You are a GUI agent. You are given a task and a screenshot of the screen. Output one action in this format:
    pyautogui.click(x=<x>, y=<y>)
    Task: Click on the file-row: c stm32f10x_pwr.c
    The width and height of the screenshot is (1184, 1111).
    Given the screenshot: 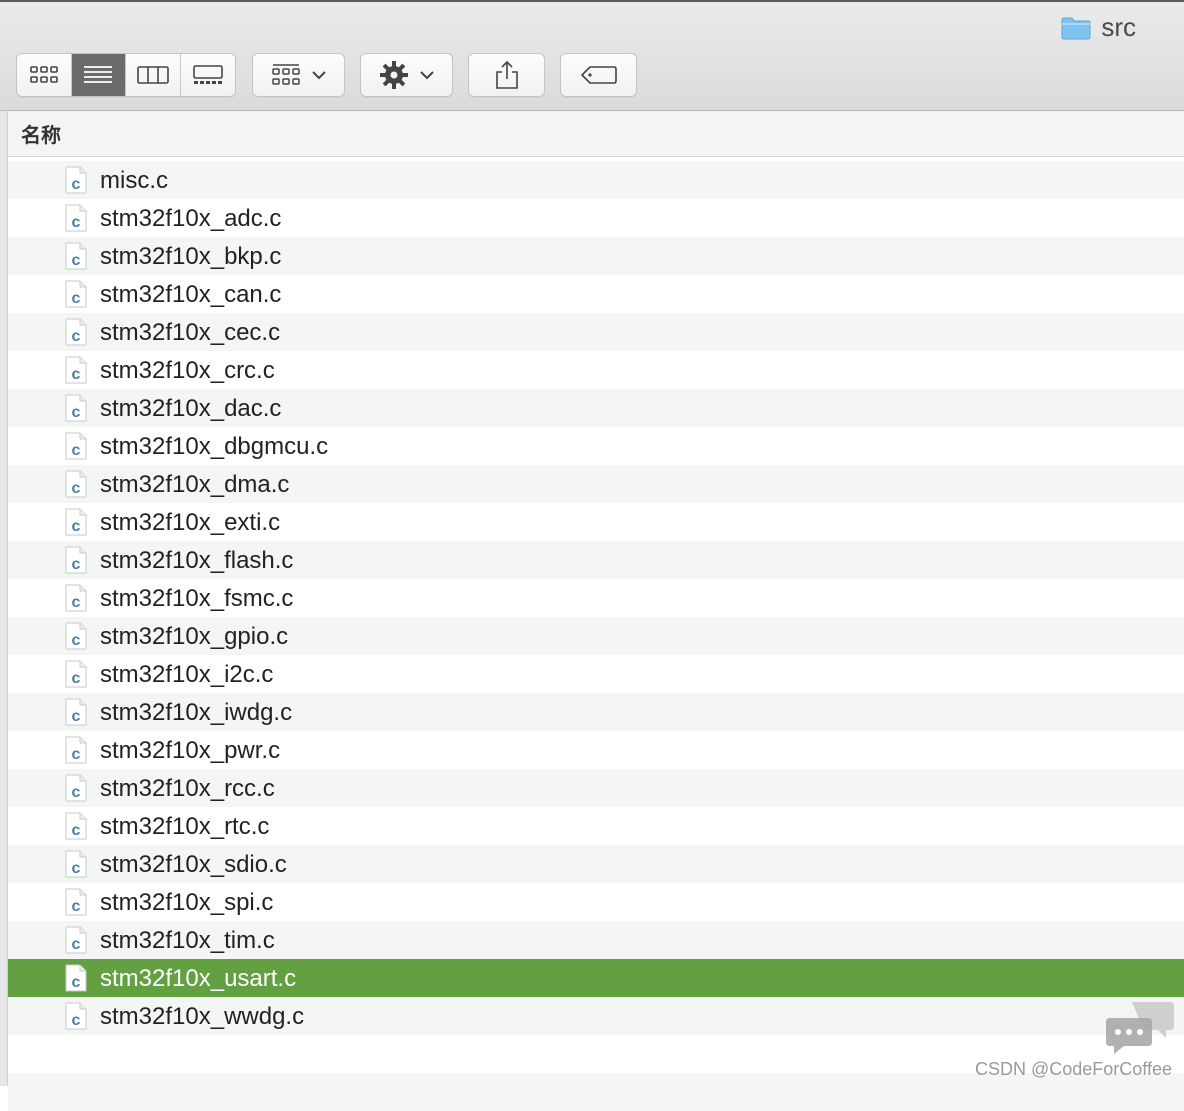 What is the action you would take?
    pyautogui.click(x=596, y=750)
    